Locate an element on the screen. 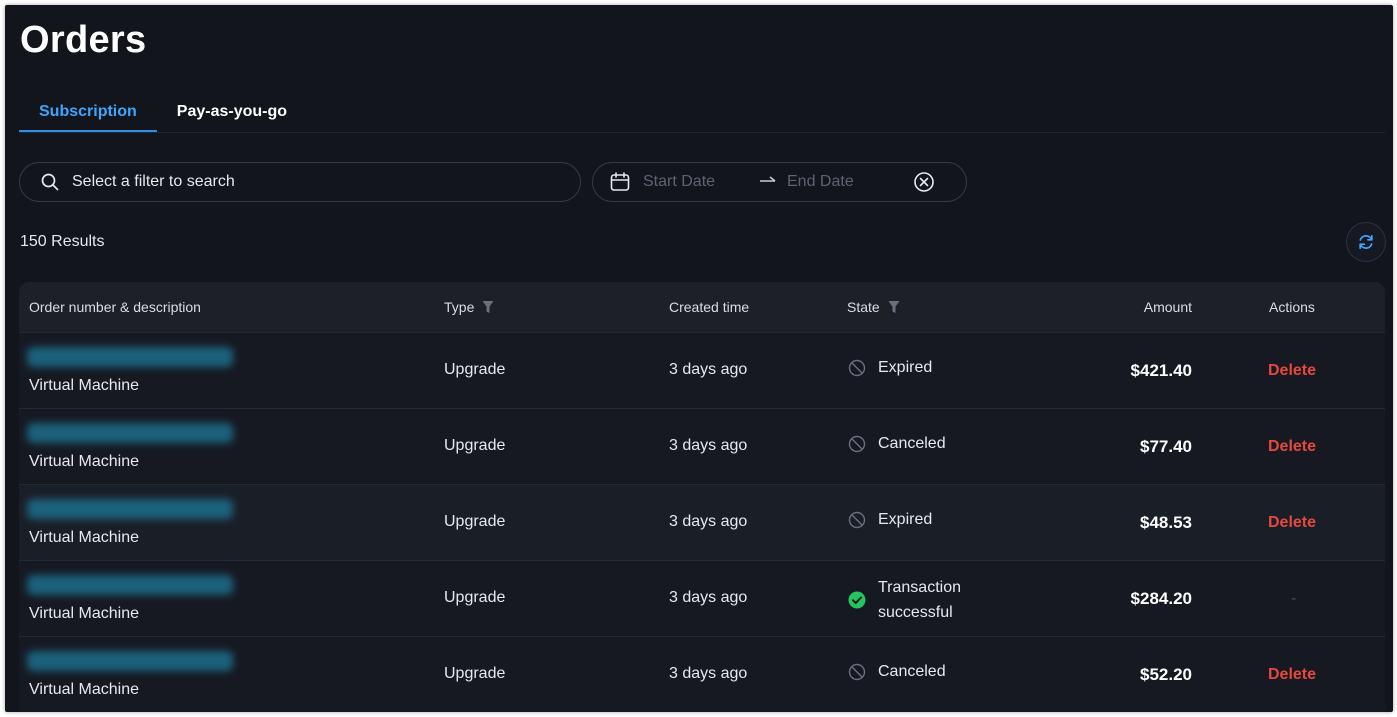 The image size is (1397, 717). tab-subscription: Subscription is located at coordinates (88, 112).